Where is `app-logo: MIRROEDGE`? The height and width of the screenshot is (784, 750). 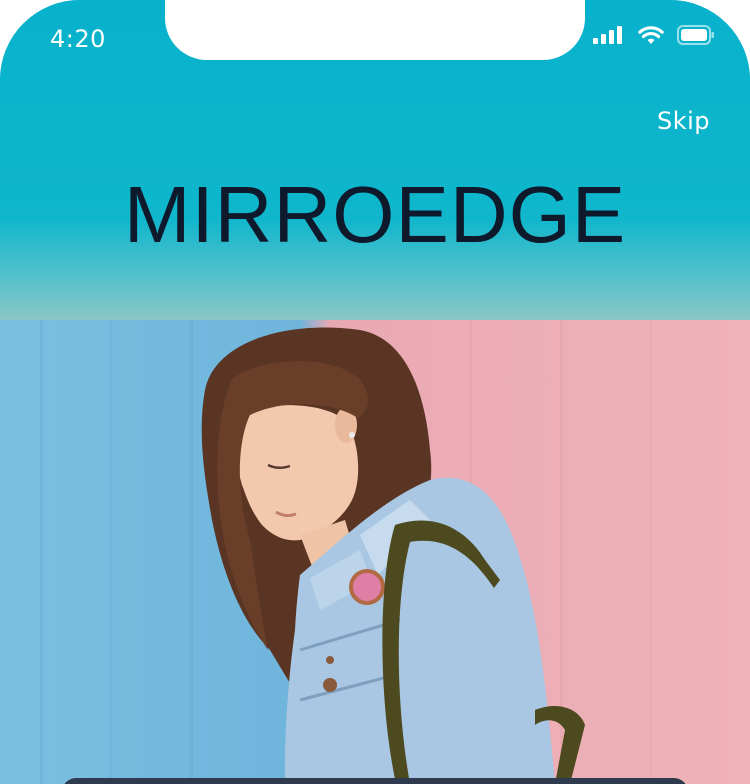
app-logo: MIRROEDGE is located at coordinates (375, 214).